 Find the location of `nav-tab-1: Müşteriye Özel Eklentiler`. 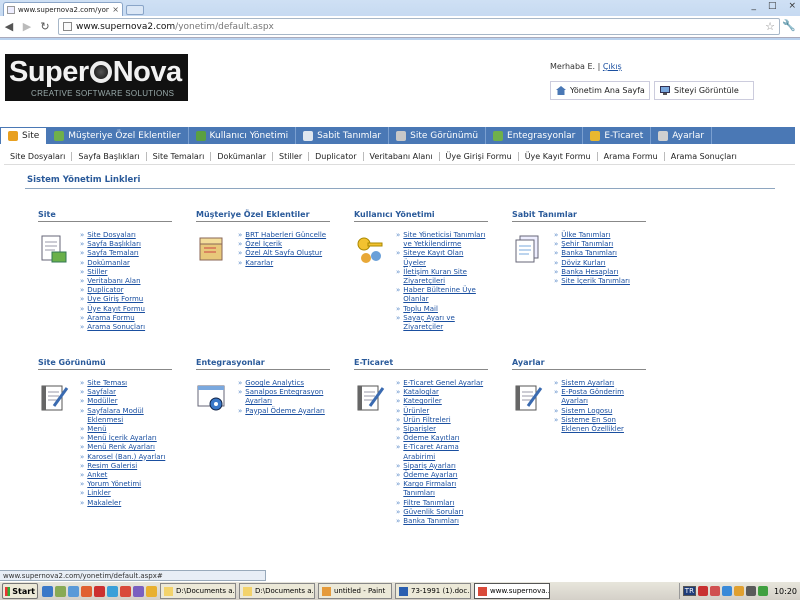

nav-tab-1: Müşteriye Özel Eklentiler is located at coordinates (118, 135).